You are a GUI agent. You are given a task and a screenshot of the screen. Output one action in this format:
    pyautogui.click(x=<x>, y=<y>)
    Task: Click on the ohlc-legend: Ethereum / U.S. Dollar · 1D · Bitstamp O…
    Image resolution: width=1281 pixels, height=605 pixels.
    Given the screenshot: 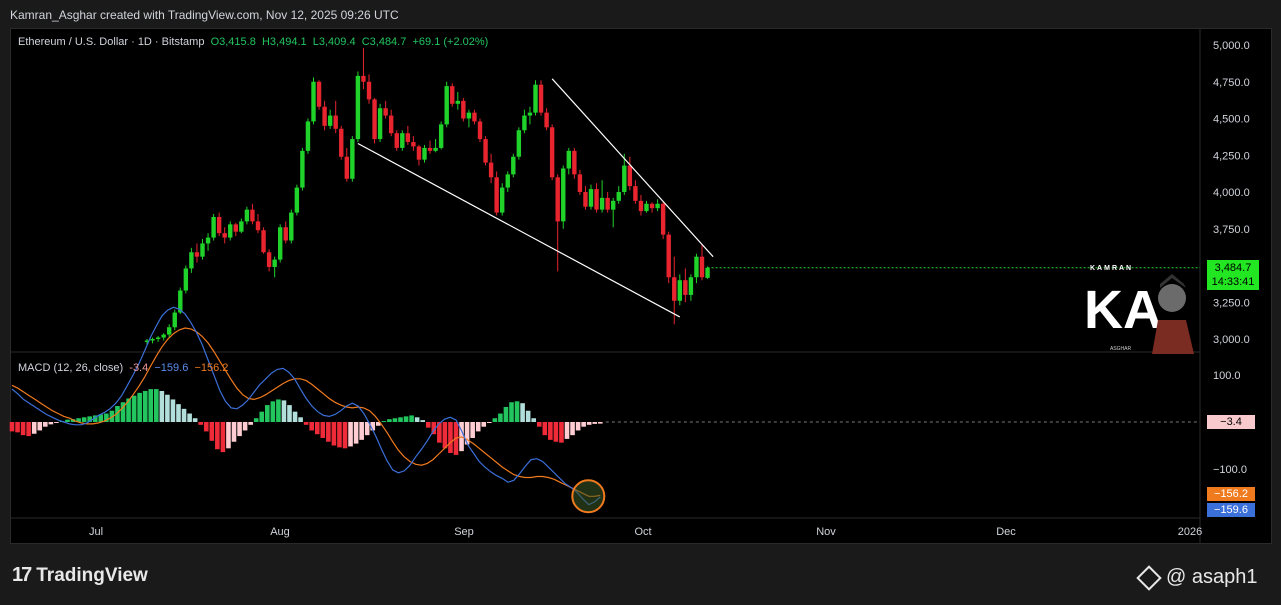 What is the action you would take?
    pyautogui.click(x=253, y=42)
    